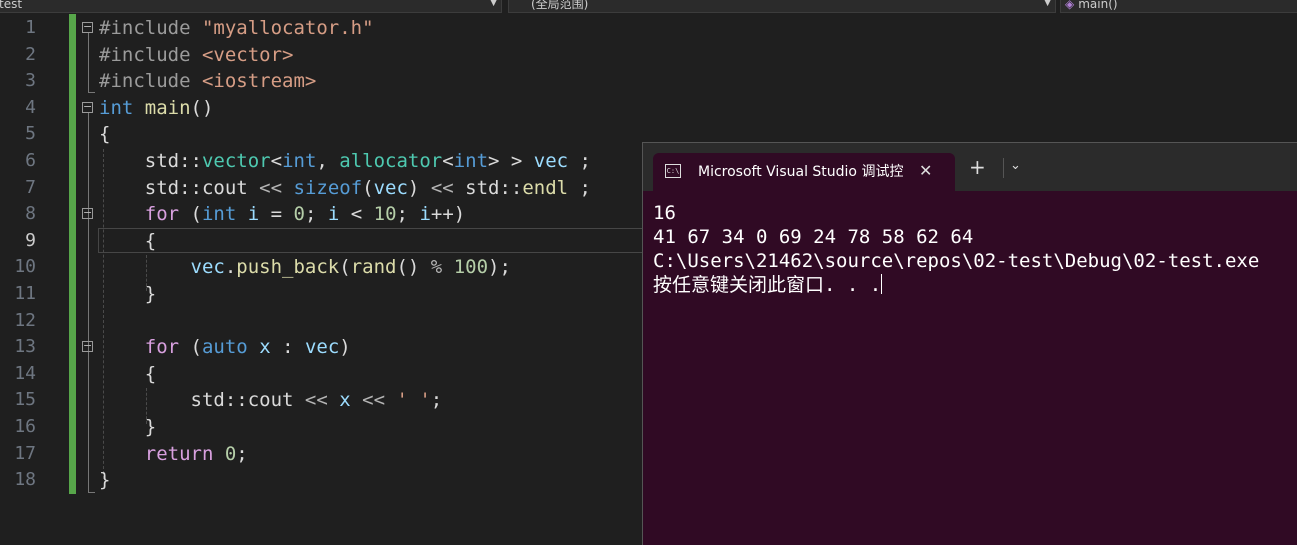  Describe the element at coordinates (925, 171) in the screenshot. I see `close-icon: ✕` at that location.